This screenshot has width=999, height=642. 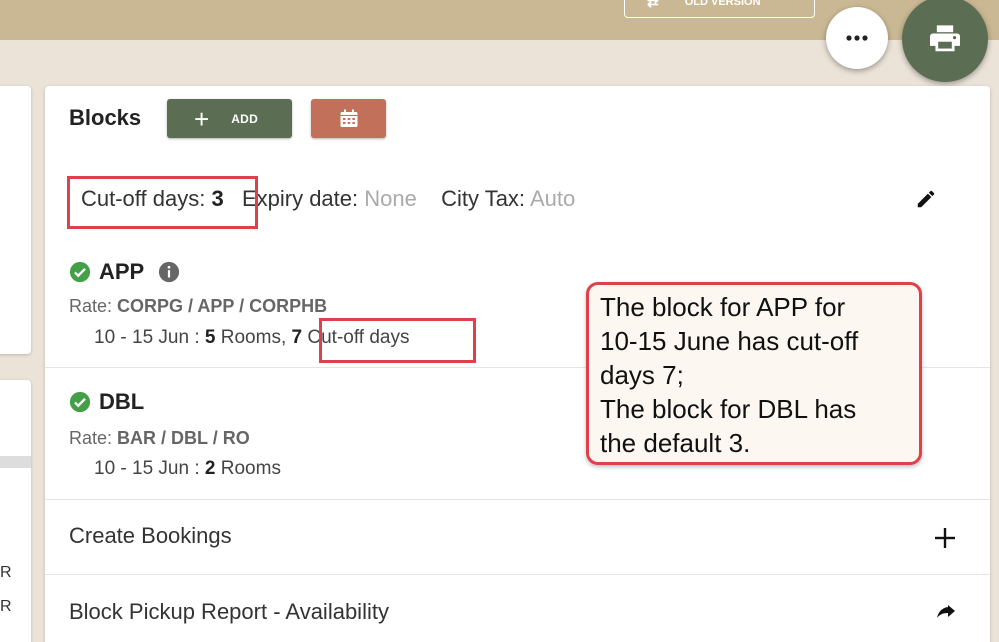 I want to click on add-button-label: ADD, so click(x=245, y=118).